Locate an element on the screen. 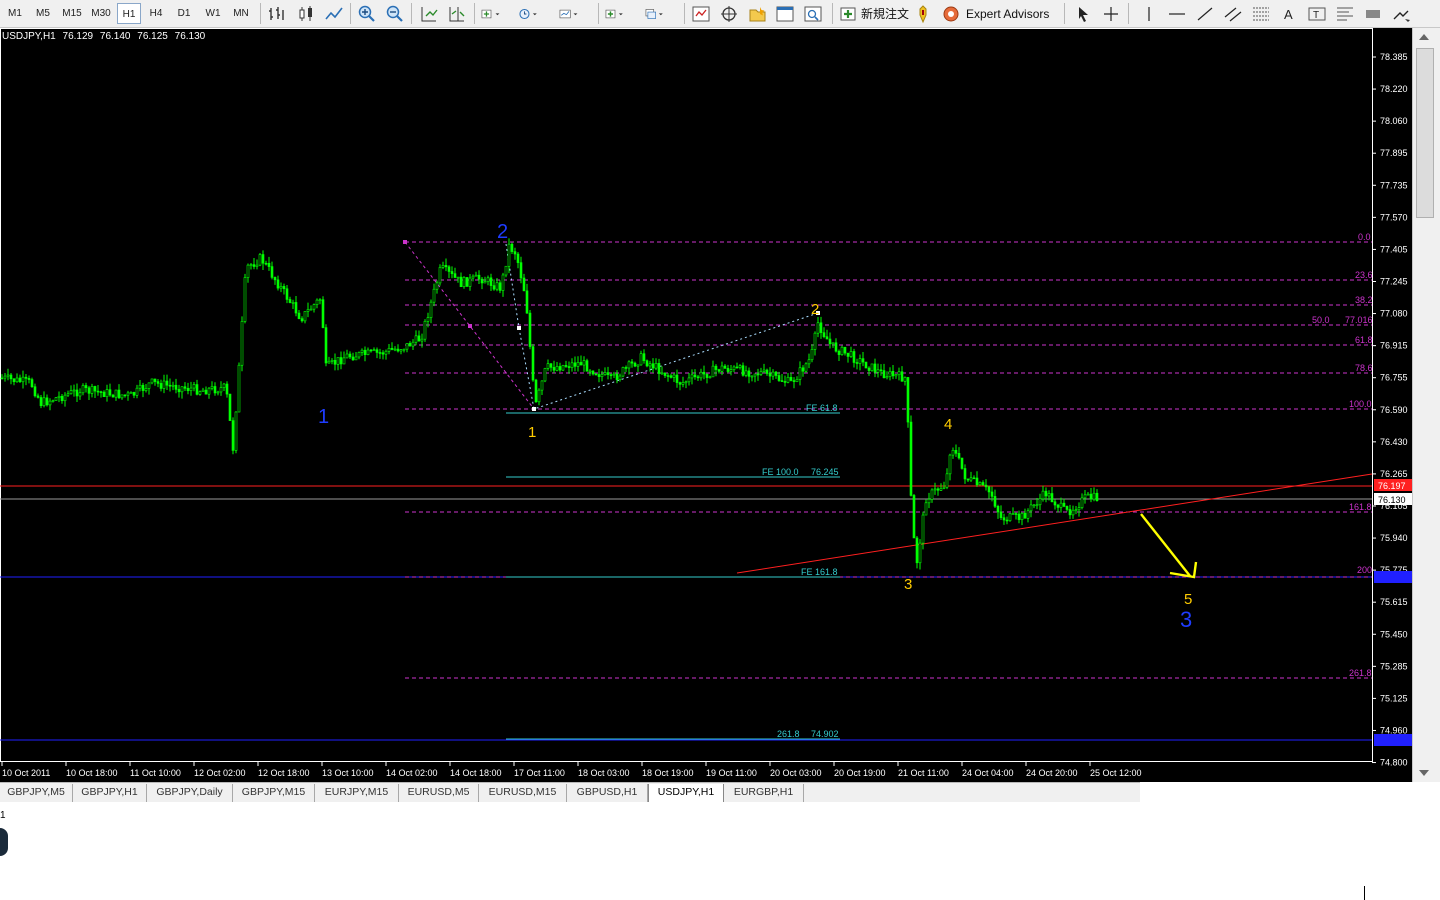 This screenshot has width=1440, height=900. fe-anchor-lines is located at coordinates (662, 326).